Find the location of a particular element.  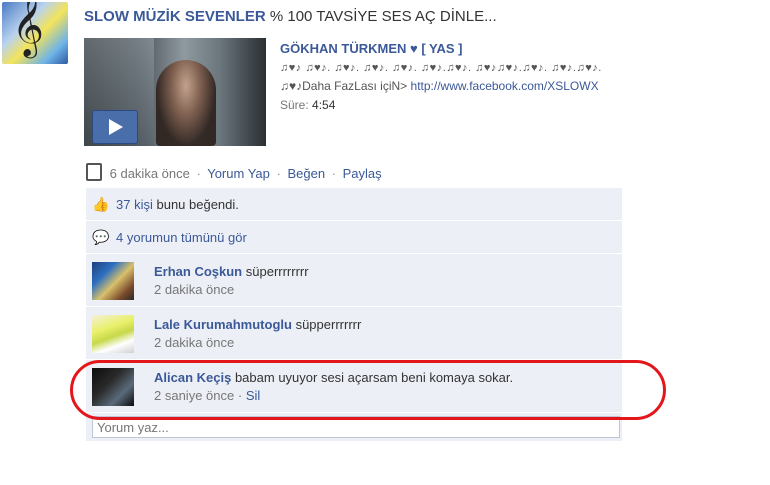

comment-input is located at coordinates (356, 427).